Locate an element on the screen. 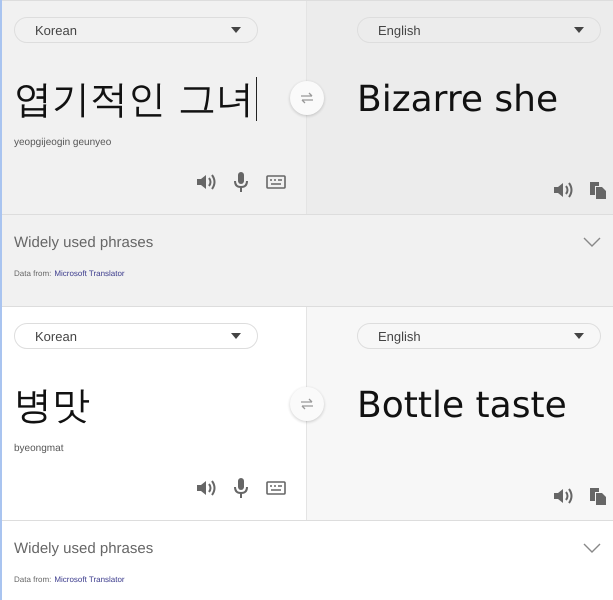 Image resolution: width=613 pixels, height=600 pixels. source-text: 엽기적인 그녀 is located at coordinates (134, 99).